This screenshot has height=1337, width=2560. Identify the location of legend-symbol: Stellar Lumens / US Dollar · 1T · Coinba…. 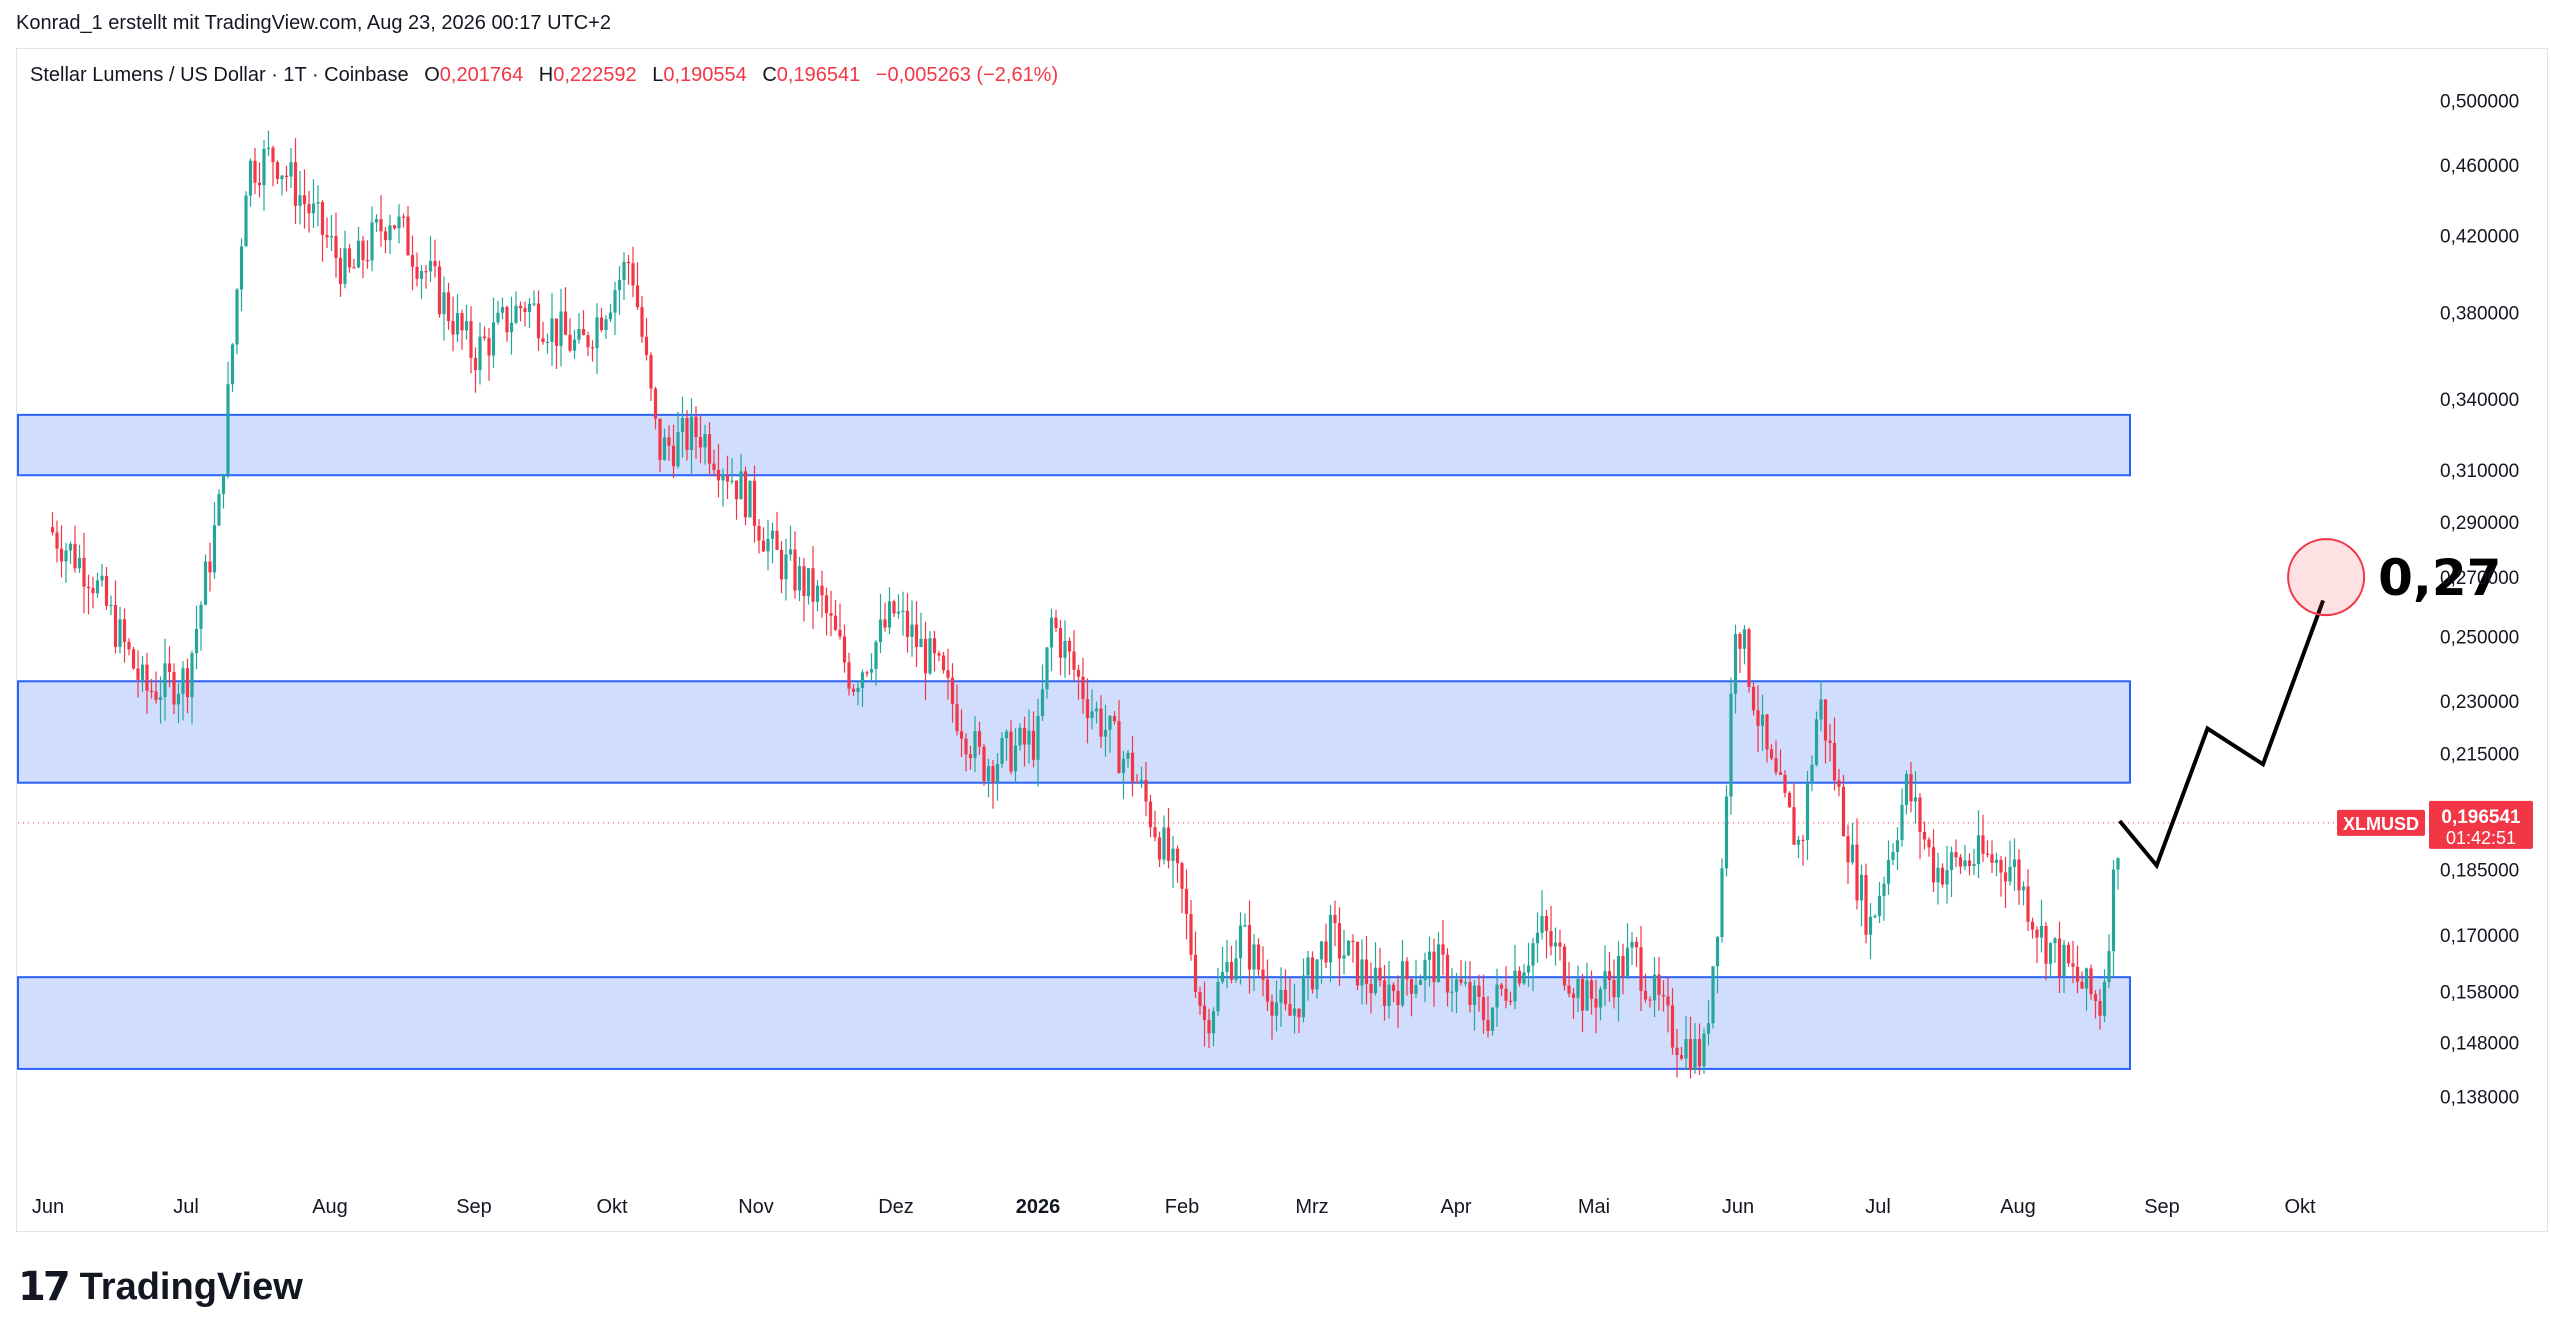
(219, 75).